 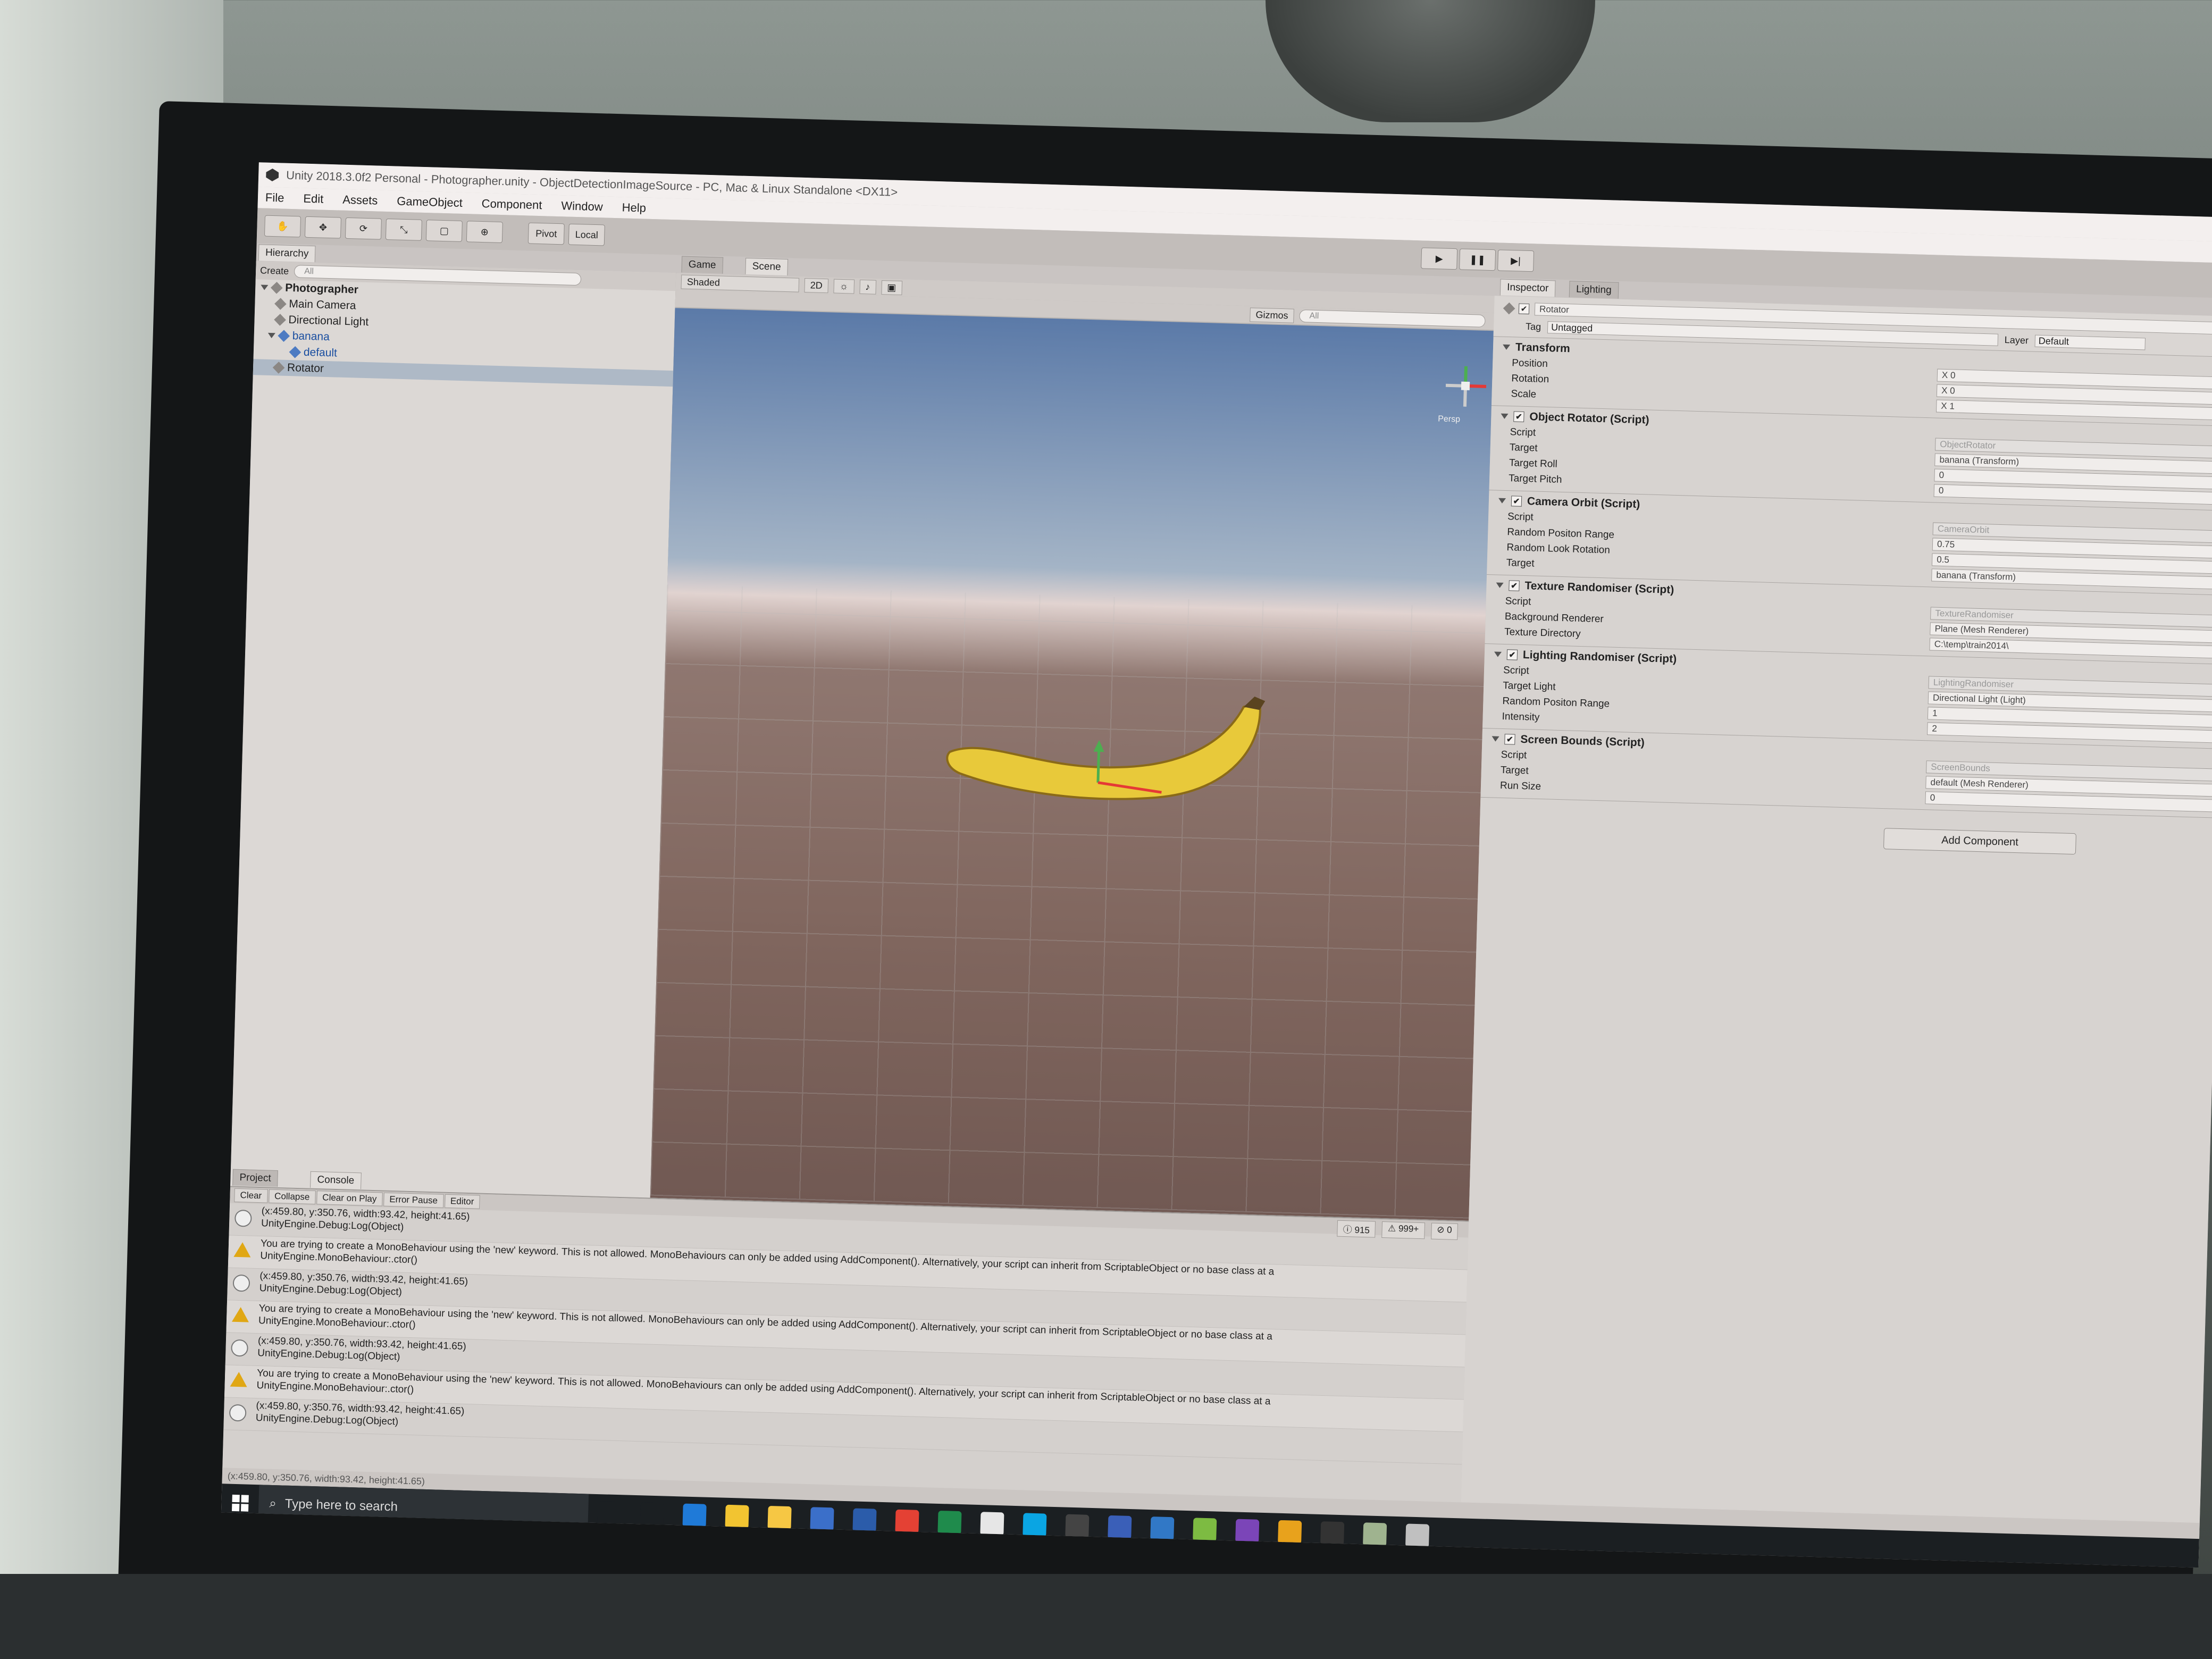 What do you see at coordinates (360, 200) in the screenshot?
I see `menu-assets: Assets` at bounding box center [360, 200].